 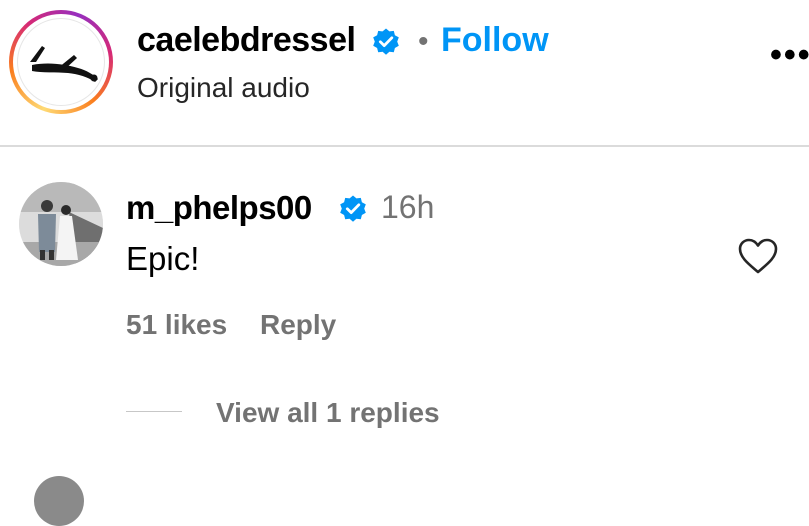 I want to click on story-ring, so click(x=61, y=62).